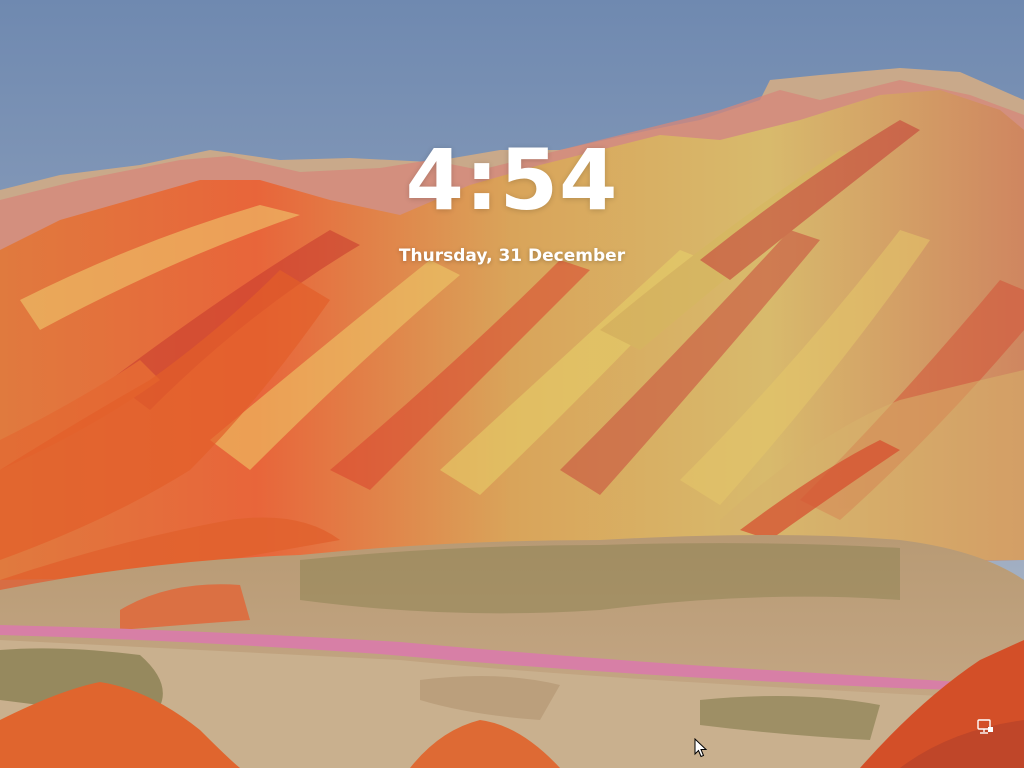  I want to click on lock-screen-date: Thursday, 31 December, so click(512, 256).